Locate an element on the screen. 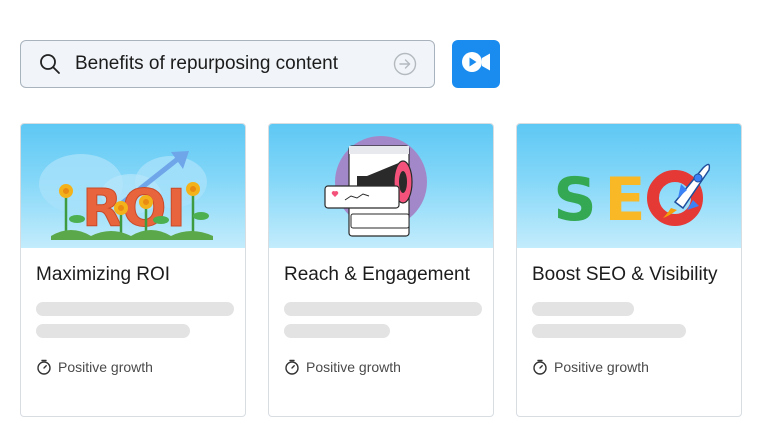 The image size is (768, 448). card-title: Reach & Engagement is located at coordinates (377, 274).